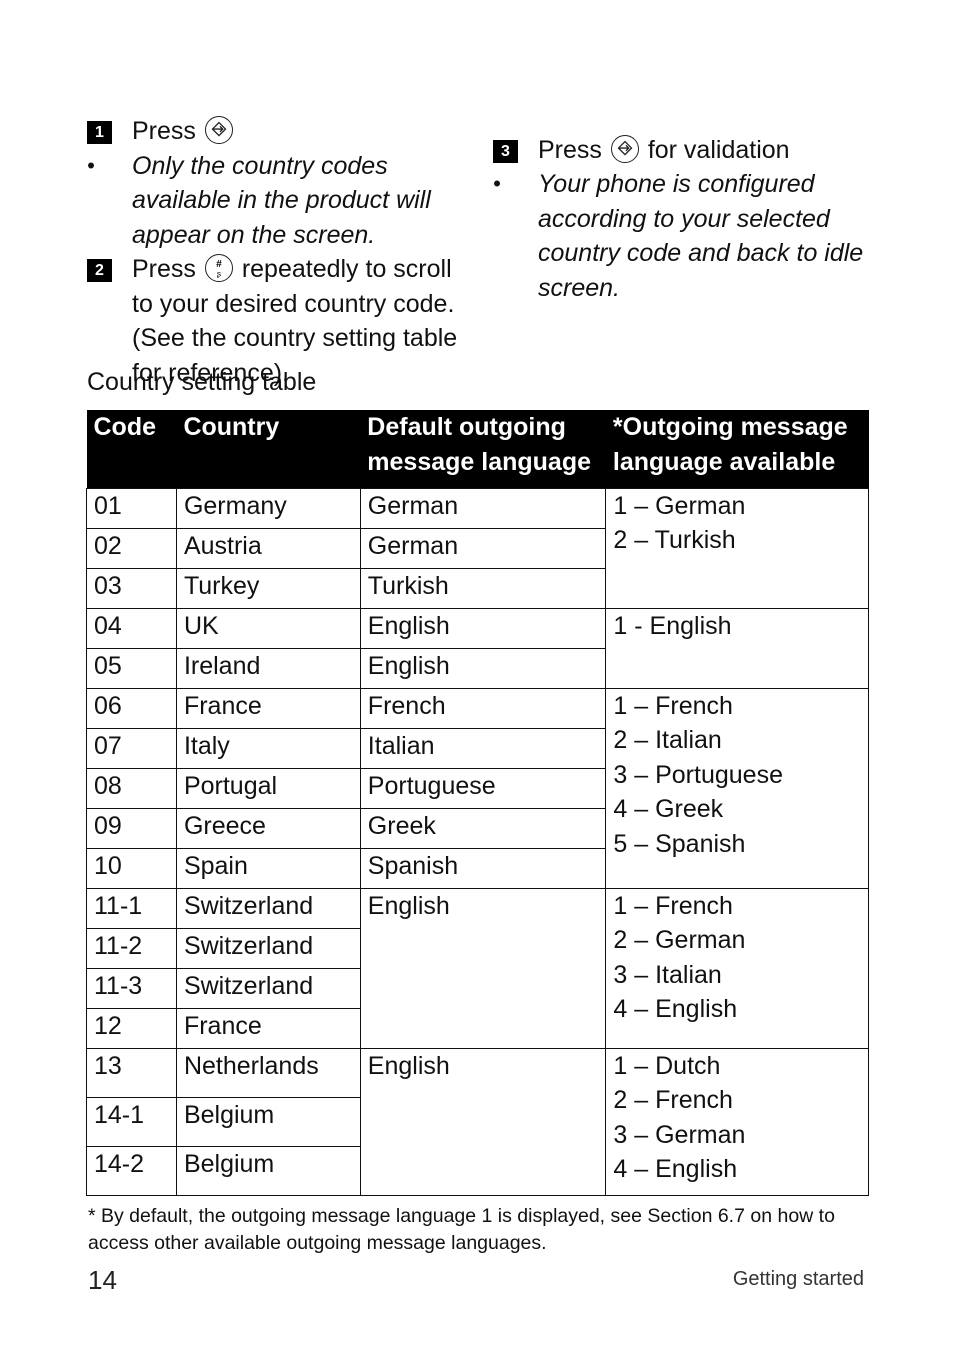 The width and height of the screenshot is (954, 1350). What do you see at coordinates (268, 449) in the screenshot?
I see `header-country: Country` at bounding box center [268, 449].